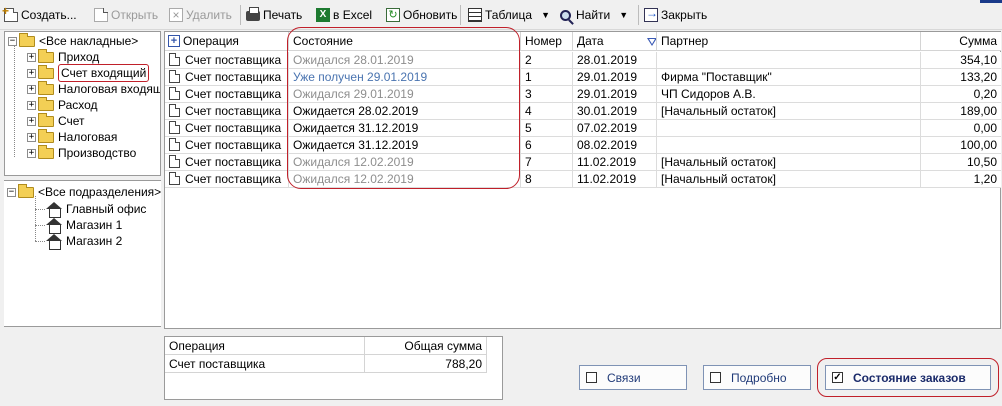  I want to click on cell-date: 30.01.2019, so click(615, 111).